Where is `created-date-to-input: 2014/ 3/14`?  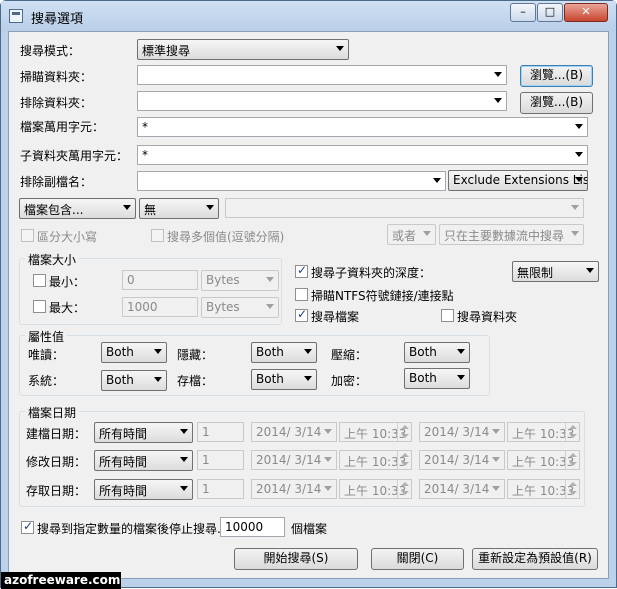 created-date-to-input: 2014/ 3/14 is located at coordinates (462, 432).